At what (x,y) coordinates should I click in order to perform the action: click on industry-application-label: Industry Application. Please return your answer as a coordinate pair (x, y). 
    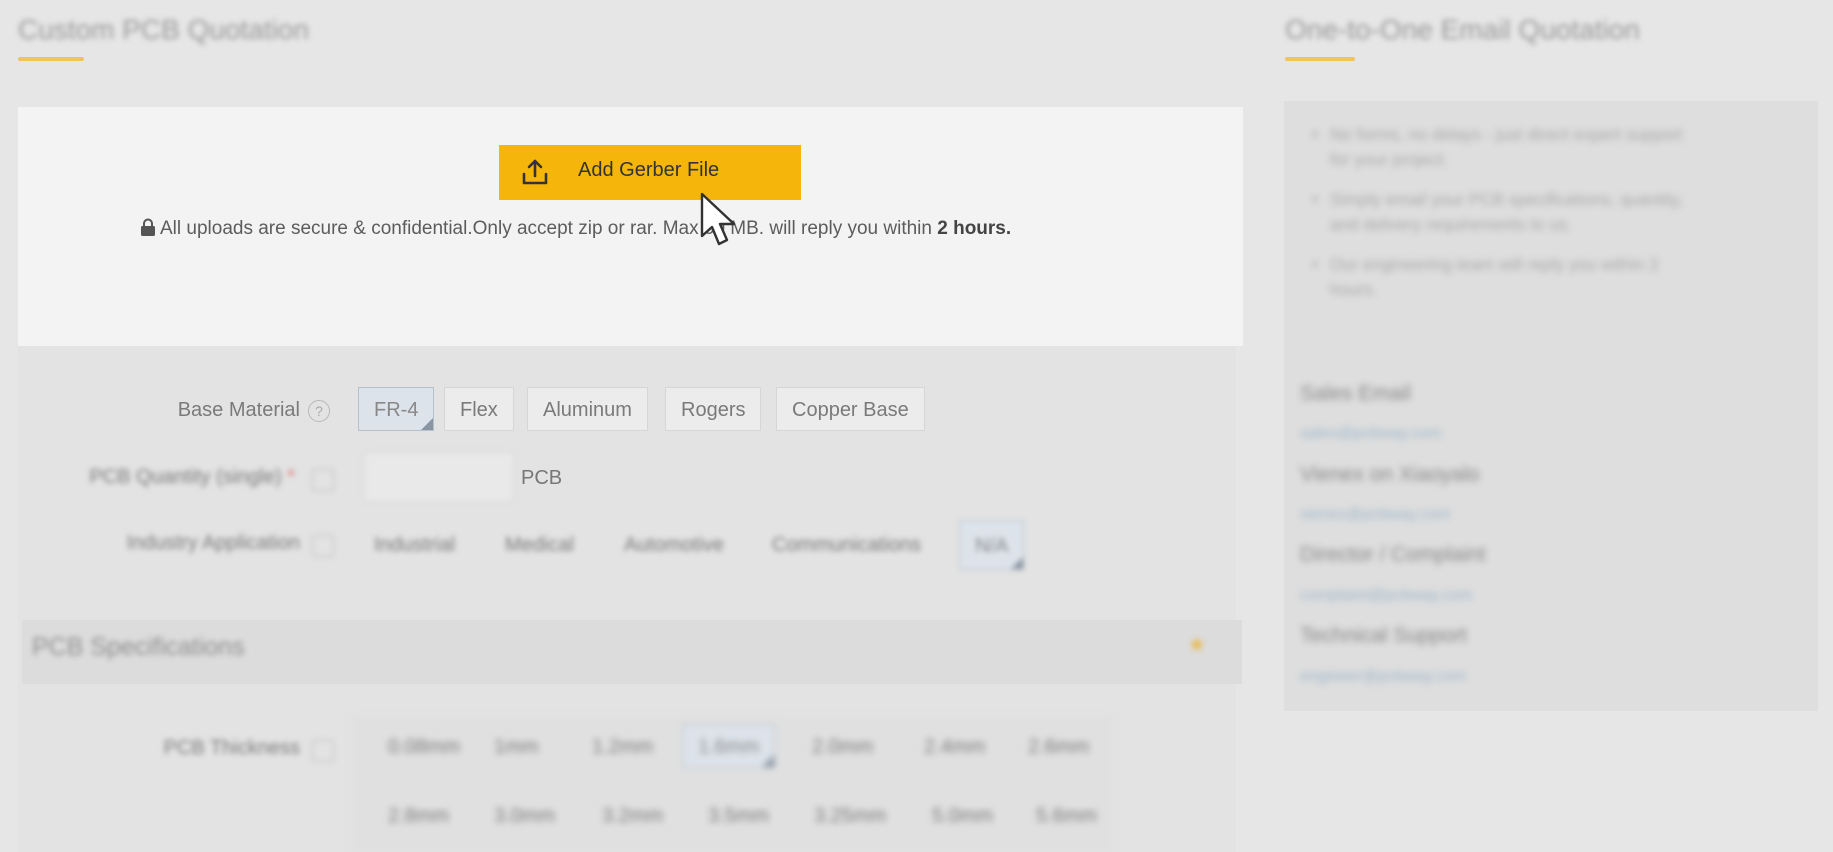
    Looking at the image, I should click on (213, 543).